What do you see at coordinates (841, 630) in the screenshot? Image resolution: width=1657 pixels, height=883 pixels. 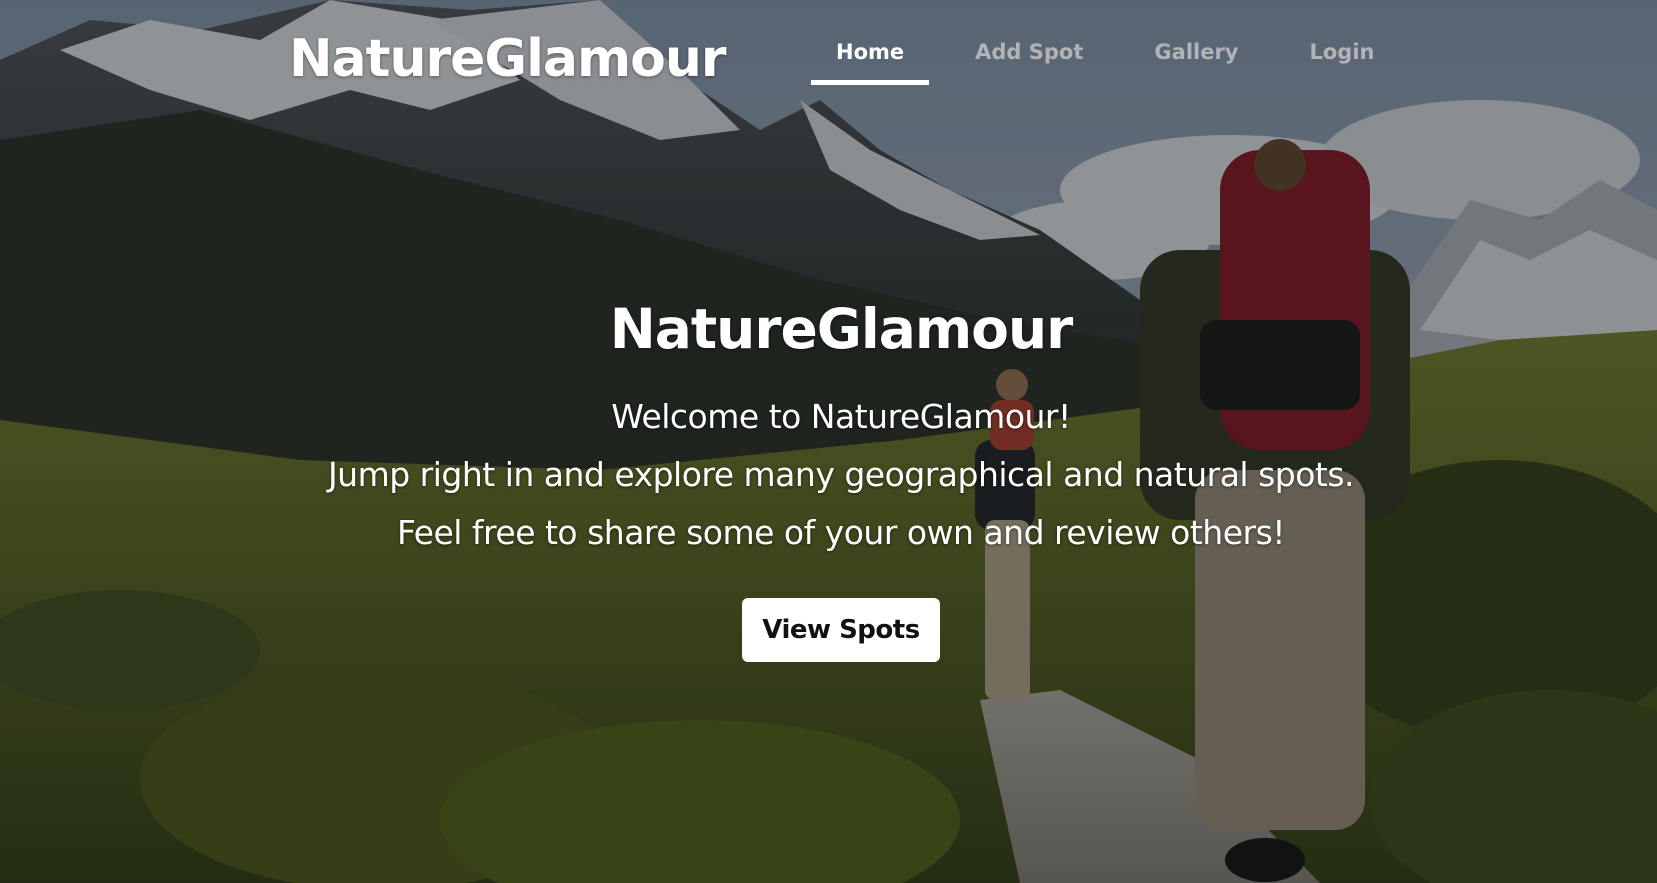 I see `view-spots-button: View Spots` at bounding box center [841, 630].